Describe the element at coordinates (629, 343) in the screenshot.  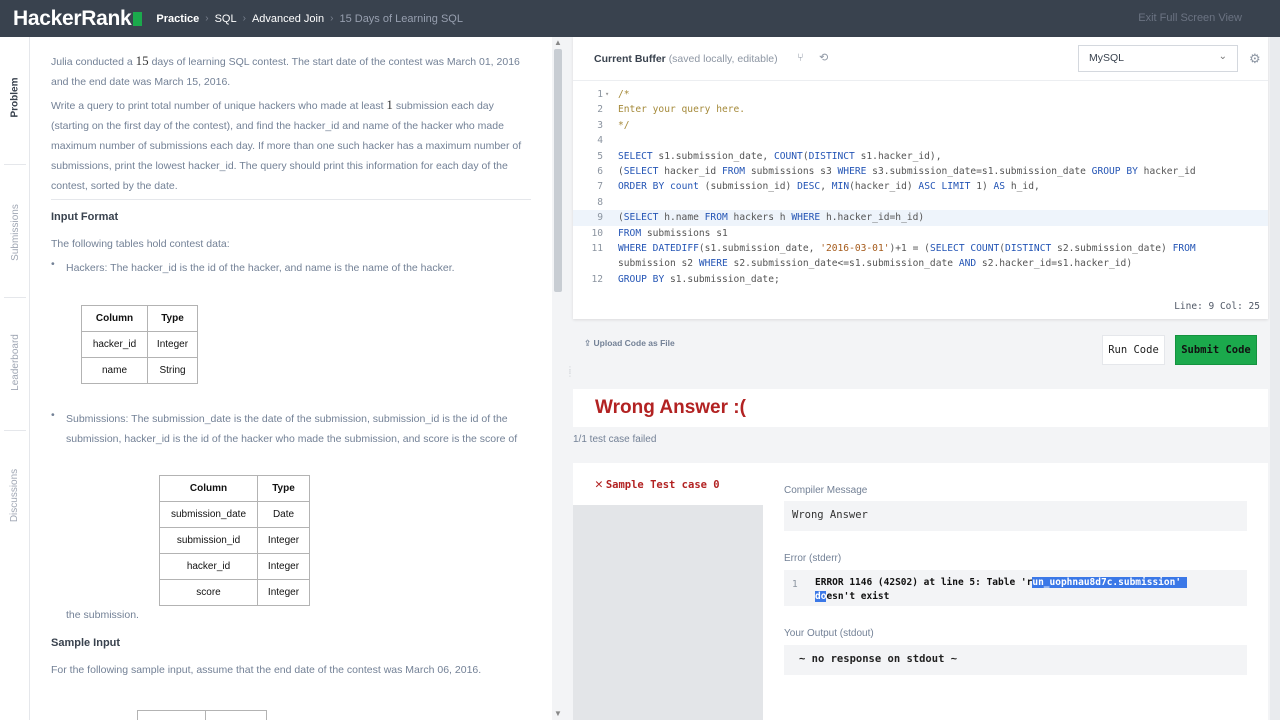
I see `upload-code-link: ⇪ Upload Code as File` at that location.